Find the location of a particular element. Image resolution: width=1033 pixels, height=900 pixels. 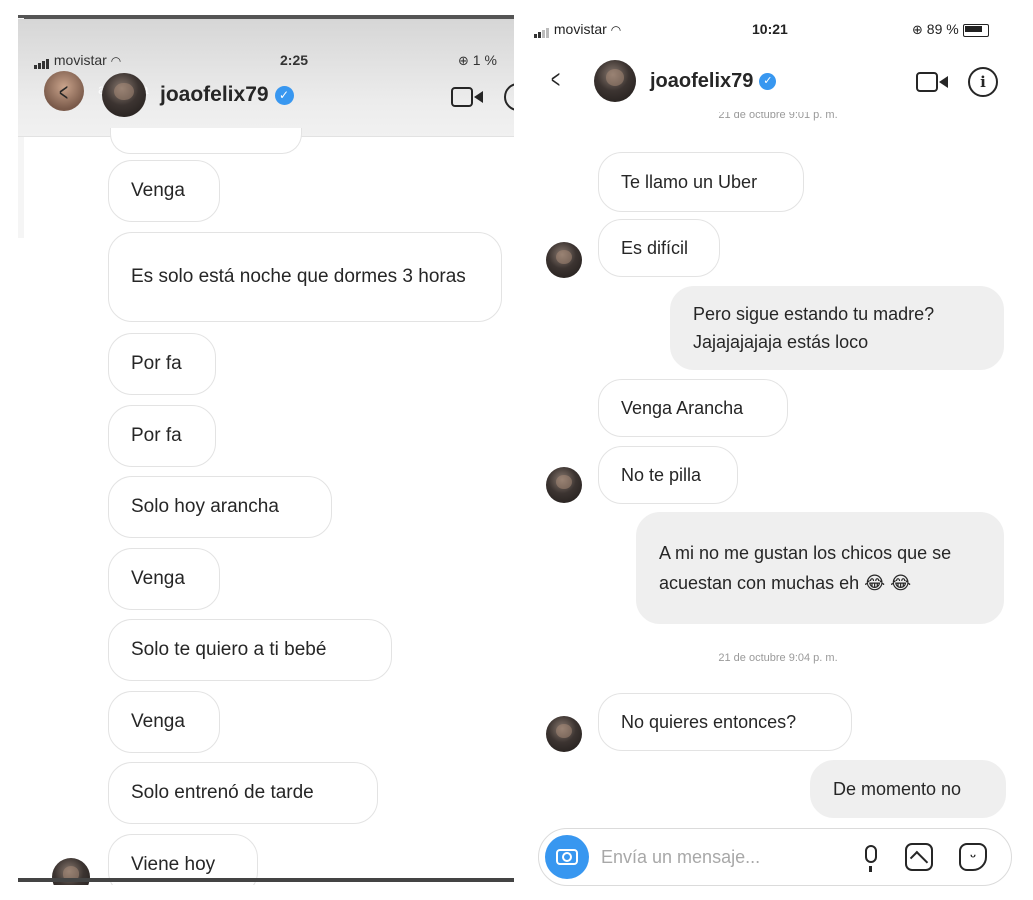

message-bubble-outgoing: De momento no is located at coordinates (908, 789).